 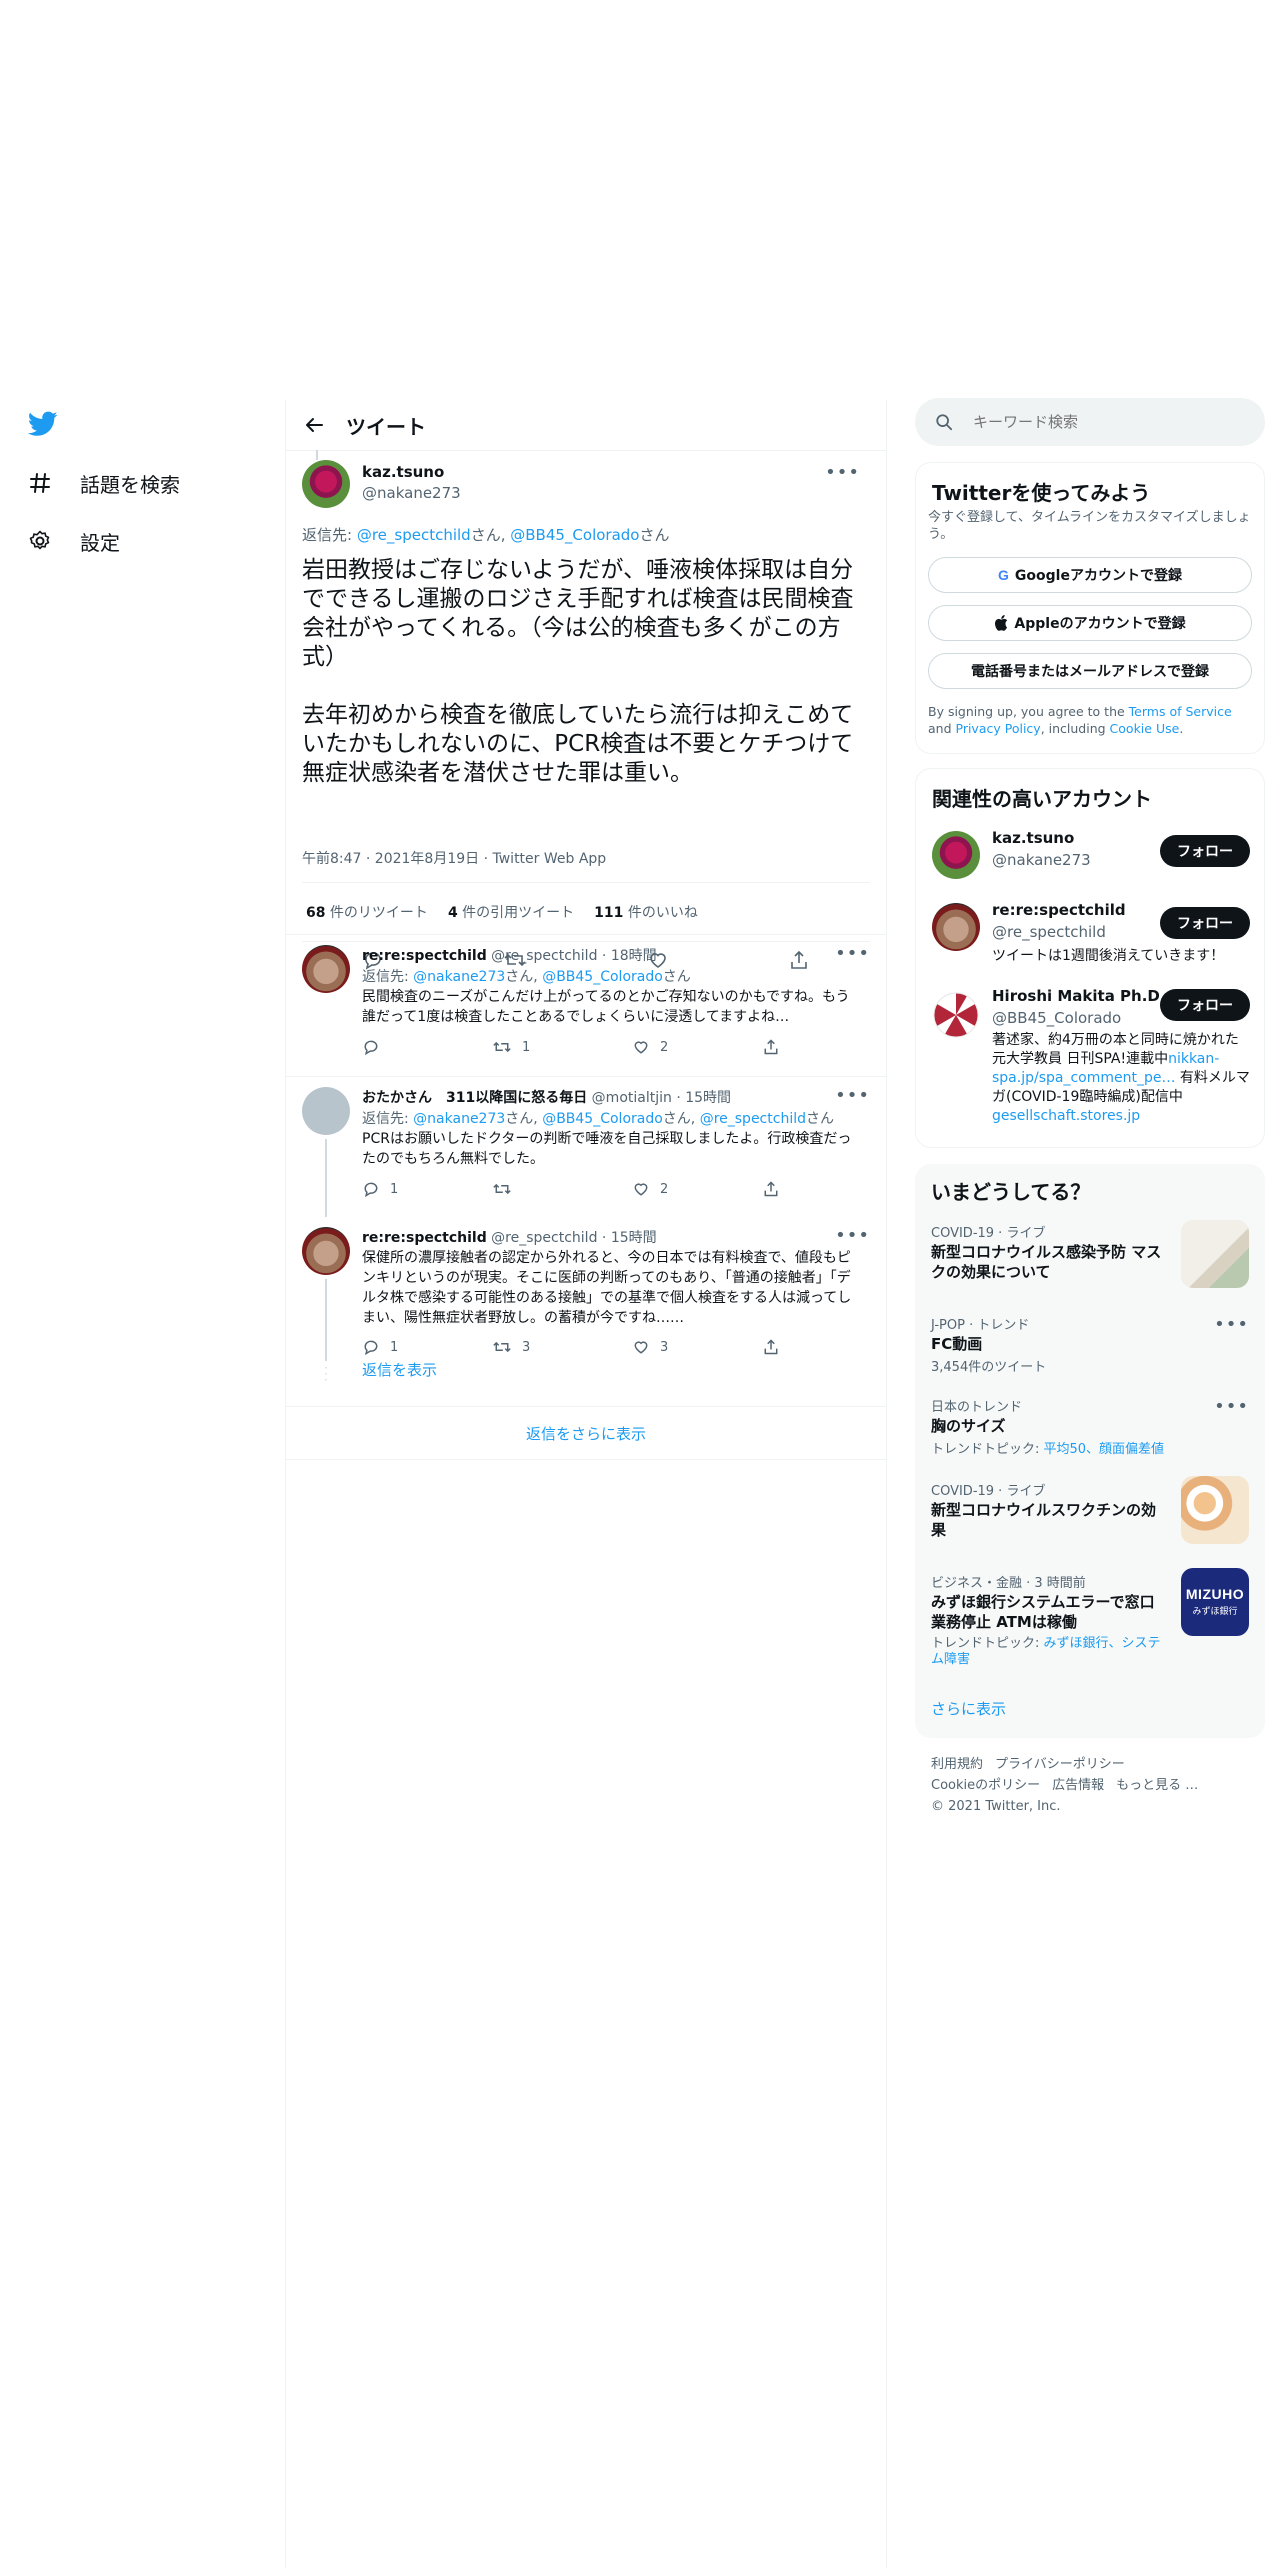 I want to click on privacy-link: Privacy Policy, so click(x=998, y=728).